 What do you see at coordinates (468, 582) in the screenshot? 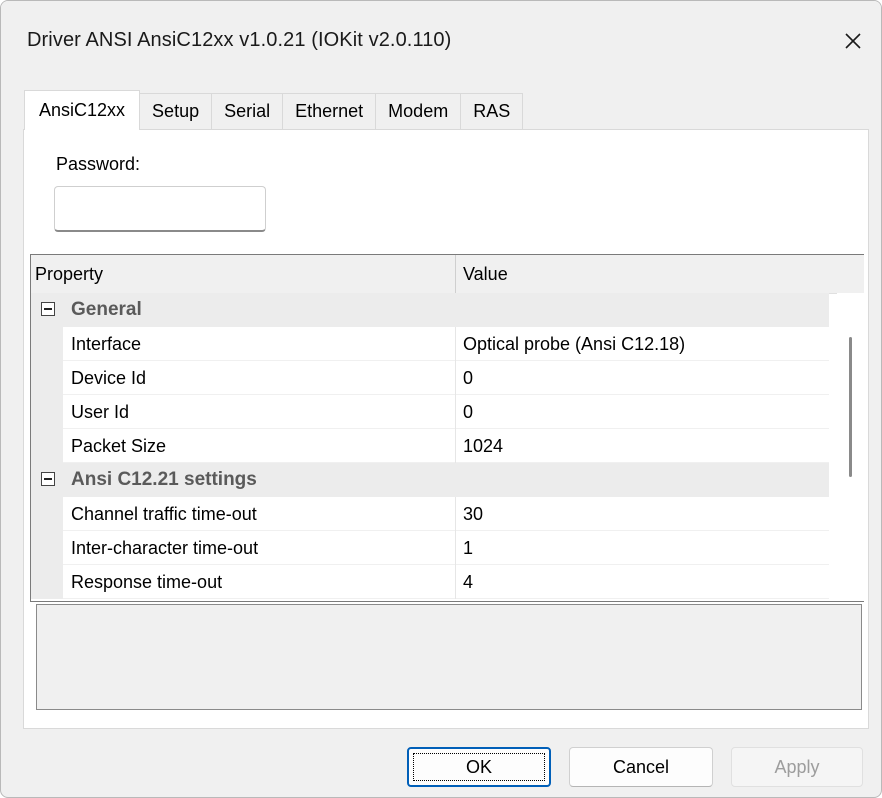
I see `property-value: 4` at bounding box center [468, 582].